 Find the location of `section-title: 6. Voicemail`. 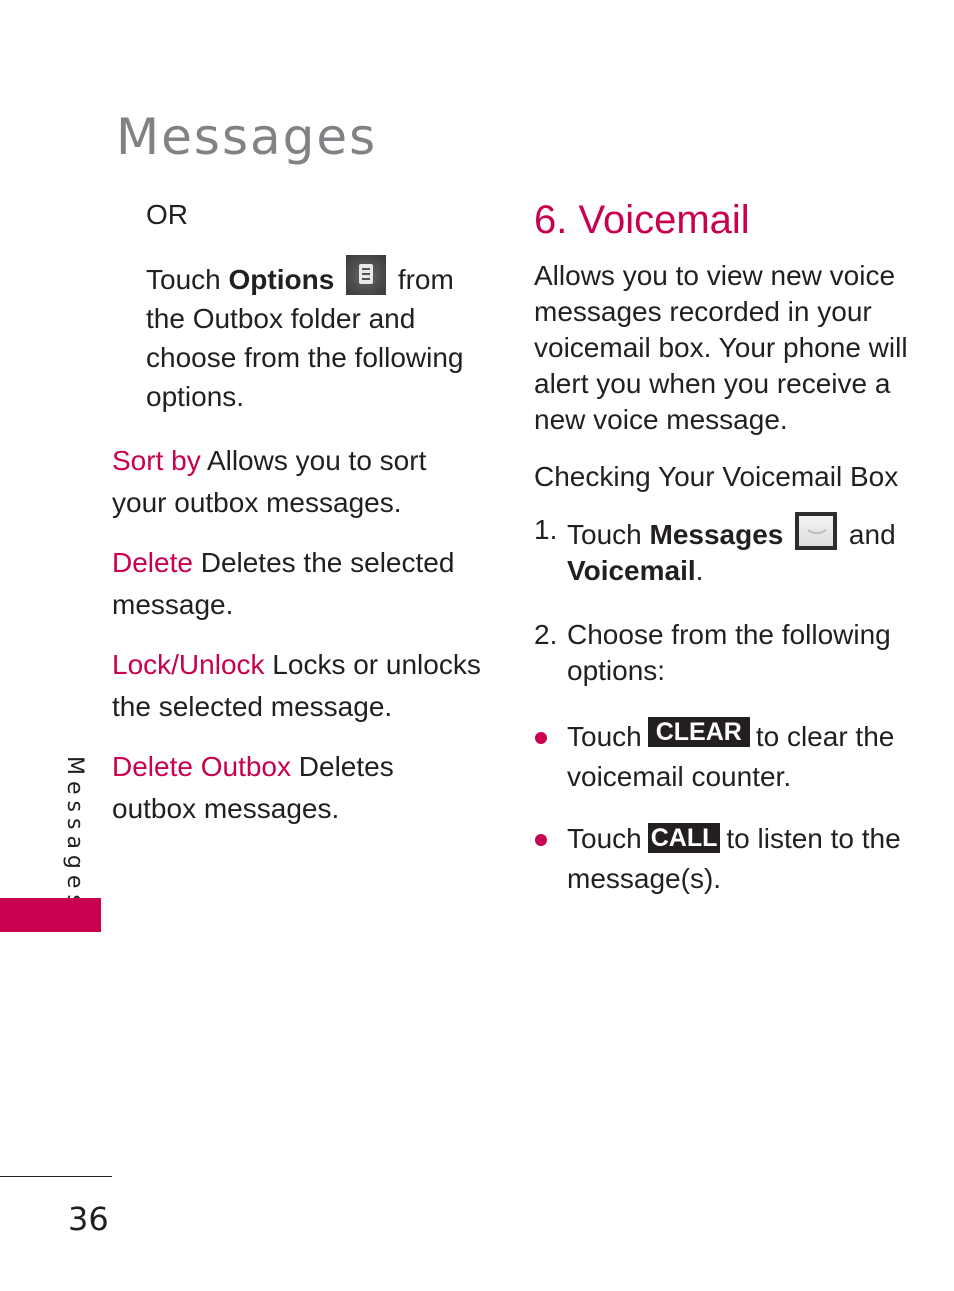

section-title: 6. Voicemail is located at coordinates (642, 220).